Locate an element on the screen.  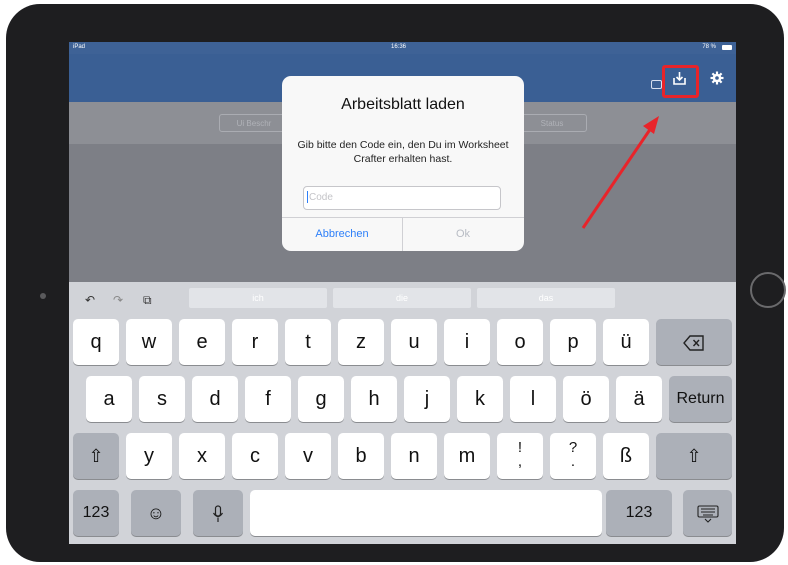
return-key: Return is located at coordinates (700, 399).